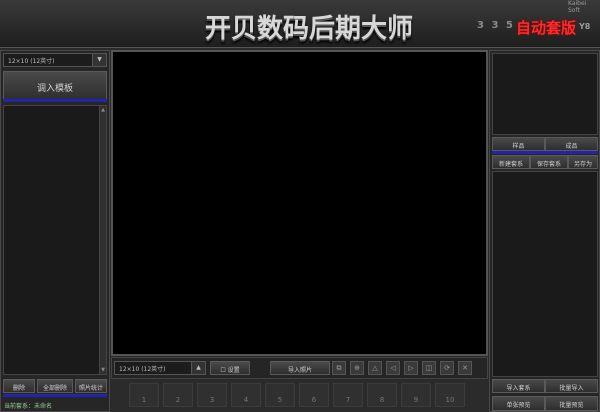 This screenshot has width=600, height=412. What do you see at coordinates (224, 370) in the screenshot?
I see `settings-icon: ☐` at bounding box center [224, 370].